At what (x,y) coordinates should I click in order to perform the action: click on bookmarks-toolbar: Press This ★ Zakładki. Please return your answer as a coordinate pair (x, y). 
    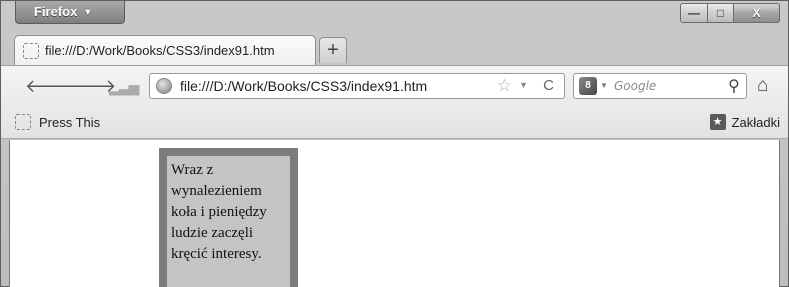
    Looking at the image, I should click on (394, 123).